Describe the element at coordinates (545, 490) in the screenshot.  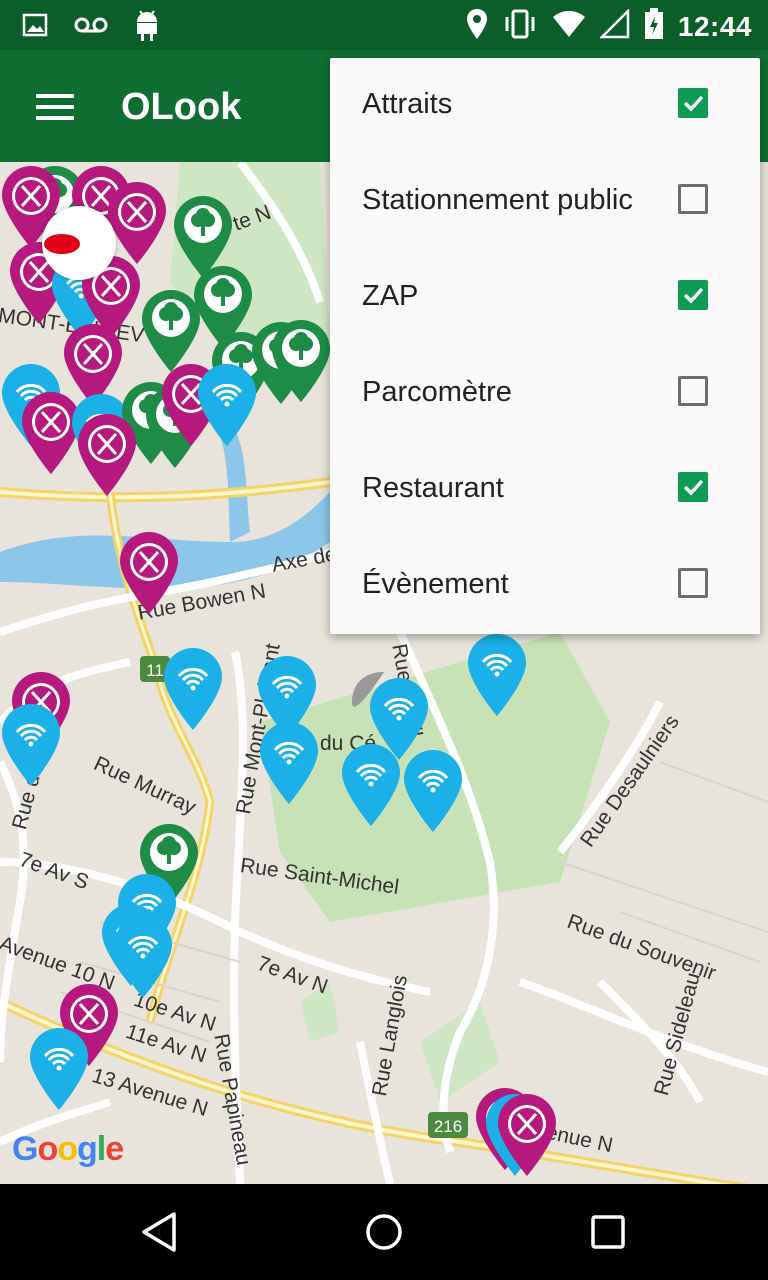
I see `menu-item-restaurant: Restaurant` at that location.